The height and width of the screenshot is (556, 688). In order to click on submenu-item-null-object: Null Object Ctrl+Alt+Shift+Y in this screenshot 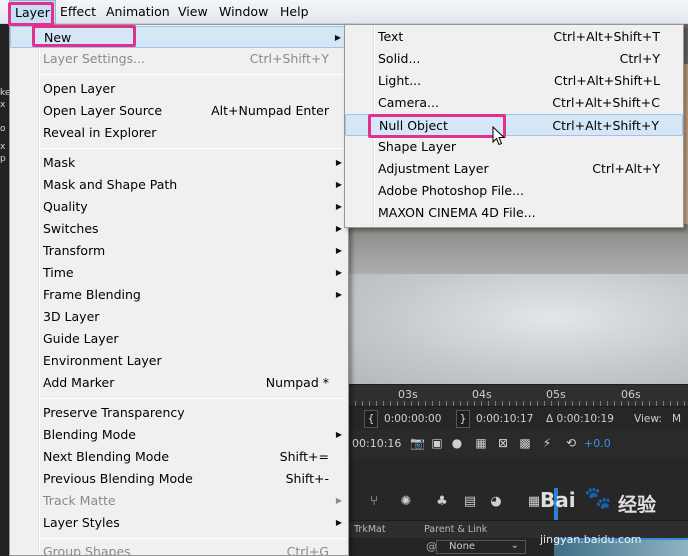, I will do `click(514, 125)`.